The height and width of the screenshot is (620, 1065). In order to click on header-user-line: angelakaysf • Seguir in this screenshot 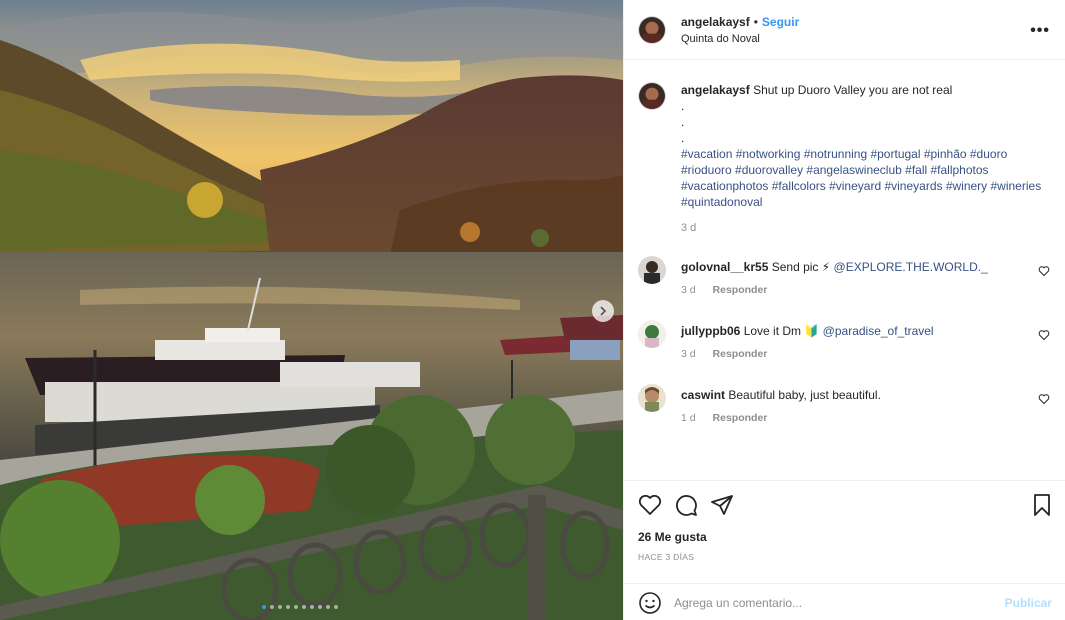, I will do `click(740, 22)`.